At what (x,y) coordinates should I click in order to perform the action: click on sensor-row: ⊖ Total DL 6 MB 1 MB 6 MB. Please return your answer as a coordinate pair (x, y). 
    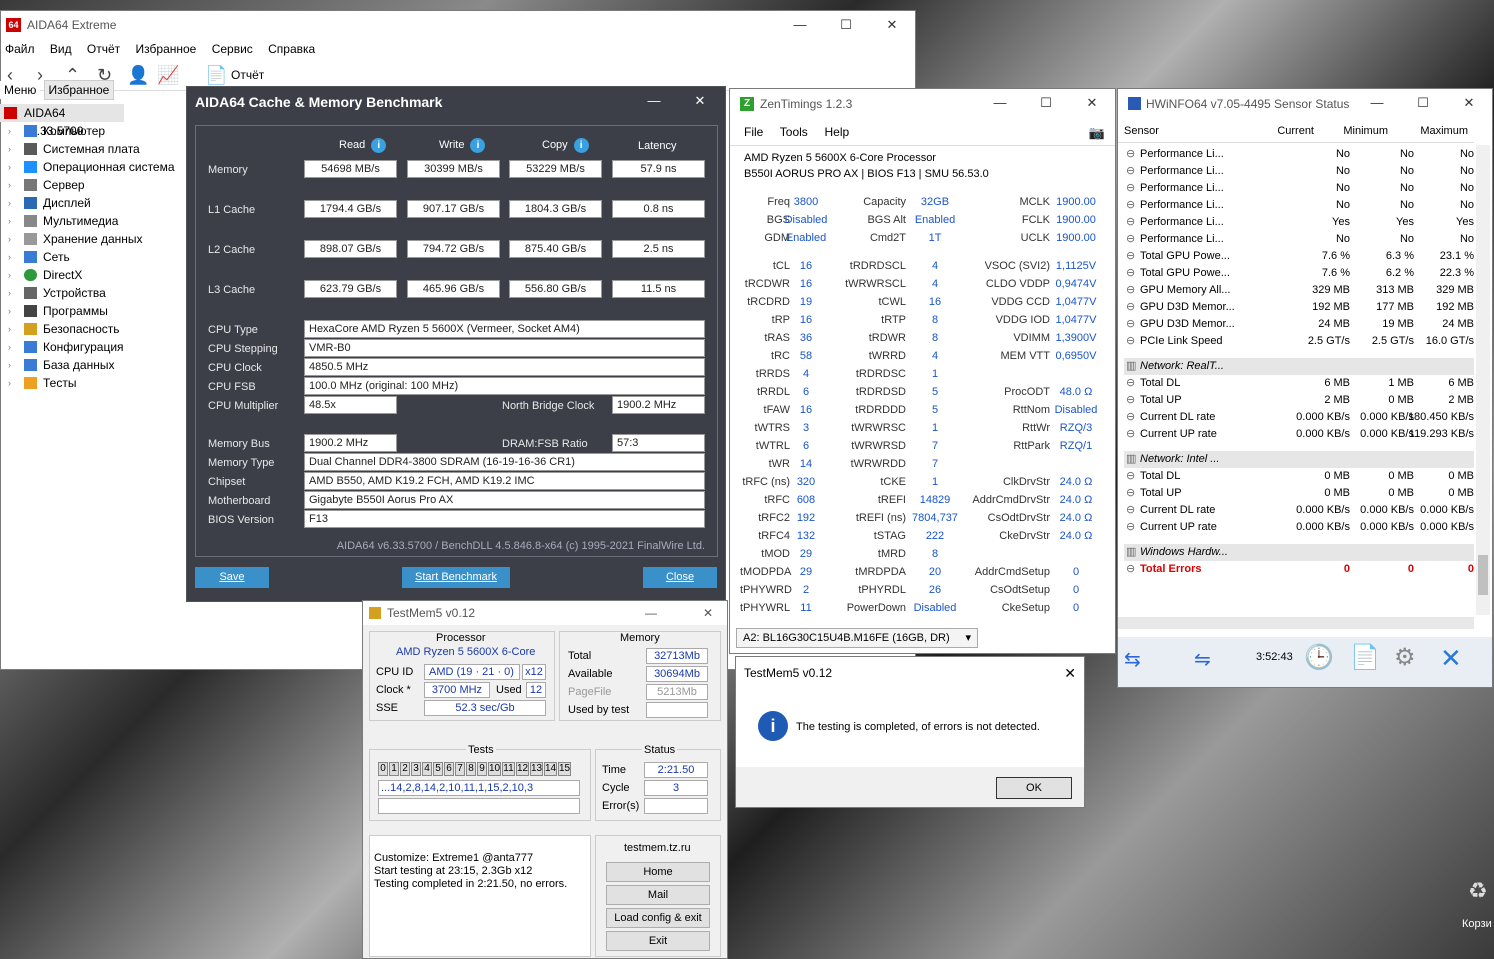
    Looking at the image, I should click on (1299, 383).